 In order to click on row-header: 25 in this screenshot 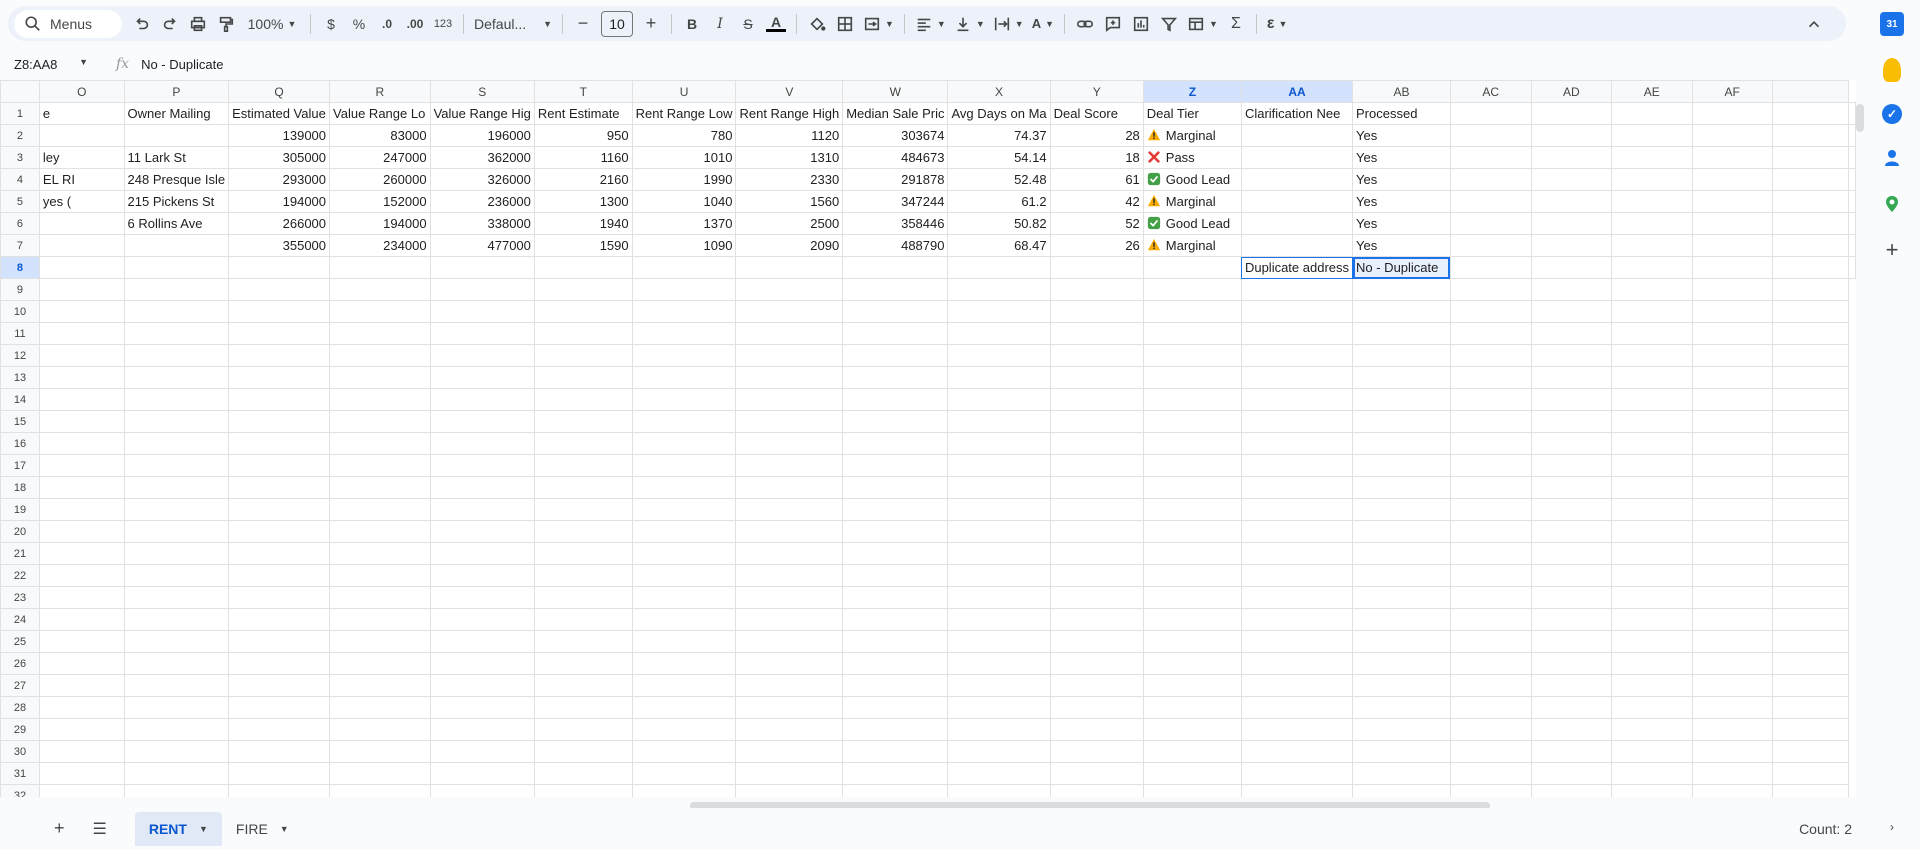, I will do `click(20, 641)`.